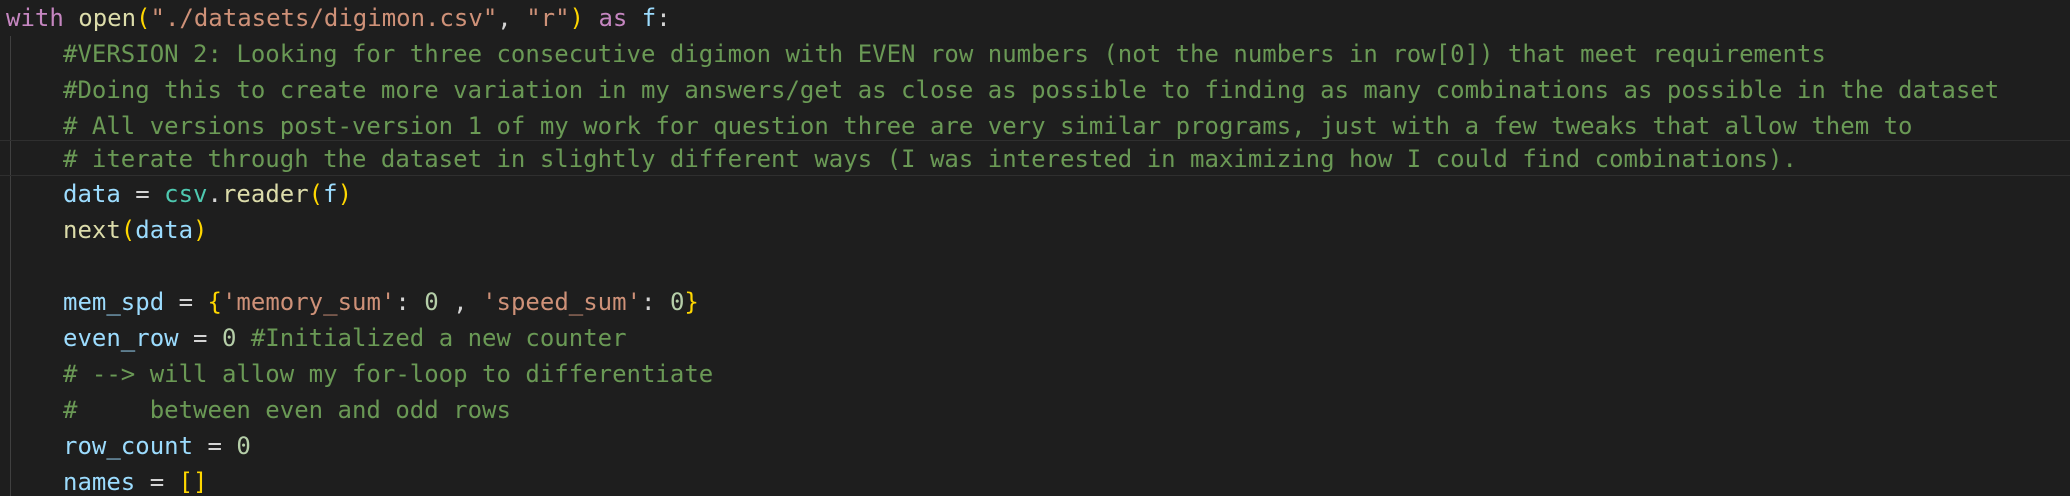  Describe the element at coordinates (308, 302) in the screenshot. I see `string-key-memory-sum: 'memory_sum'` at that location.